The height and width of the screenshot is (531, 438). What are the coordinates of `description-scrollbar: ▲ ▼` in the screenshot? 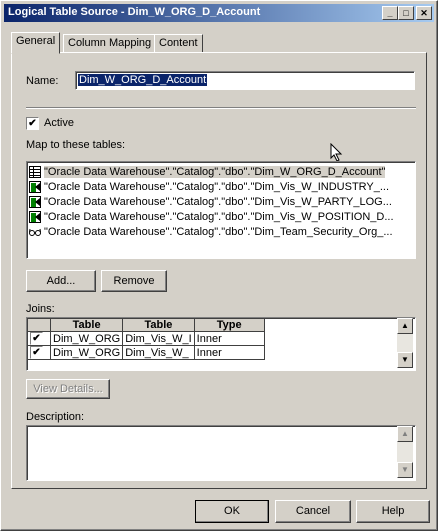 It's located at (405, 452).